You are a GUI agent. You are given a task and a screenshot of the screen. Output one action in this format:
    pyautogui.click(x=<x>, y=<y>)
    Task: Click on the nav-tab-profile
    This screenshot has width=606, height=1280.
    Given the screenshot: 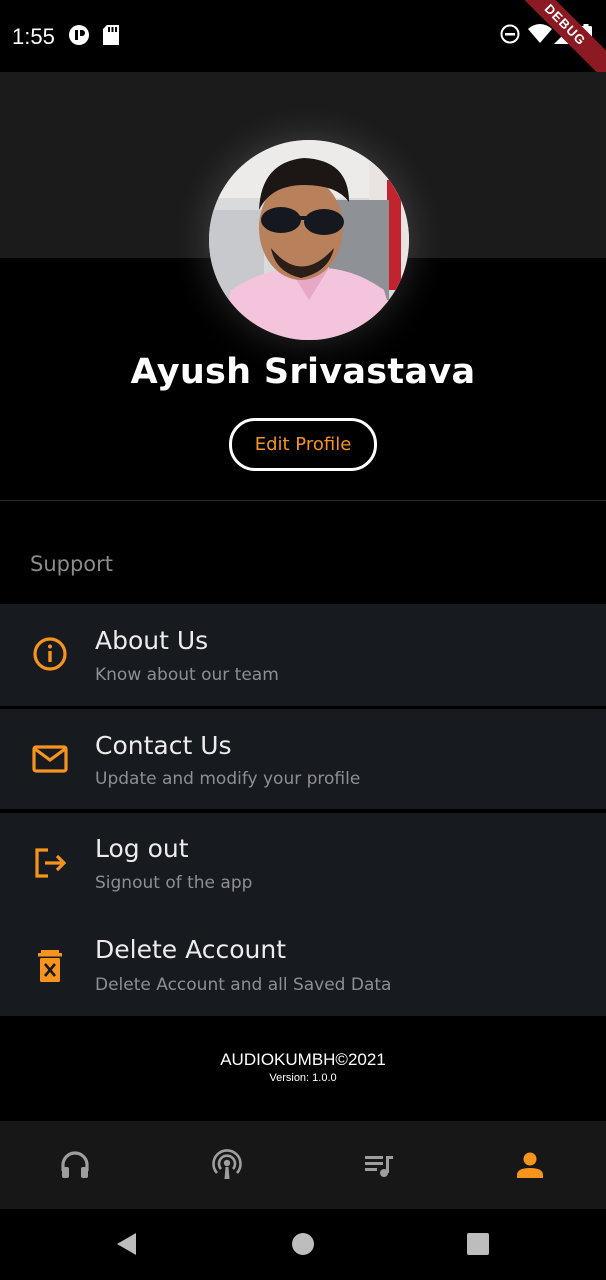 What is the action you would take?
    pyautogui.click(x=530, y=1165)
    